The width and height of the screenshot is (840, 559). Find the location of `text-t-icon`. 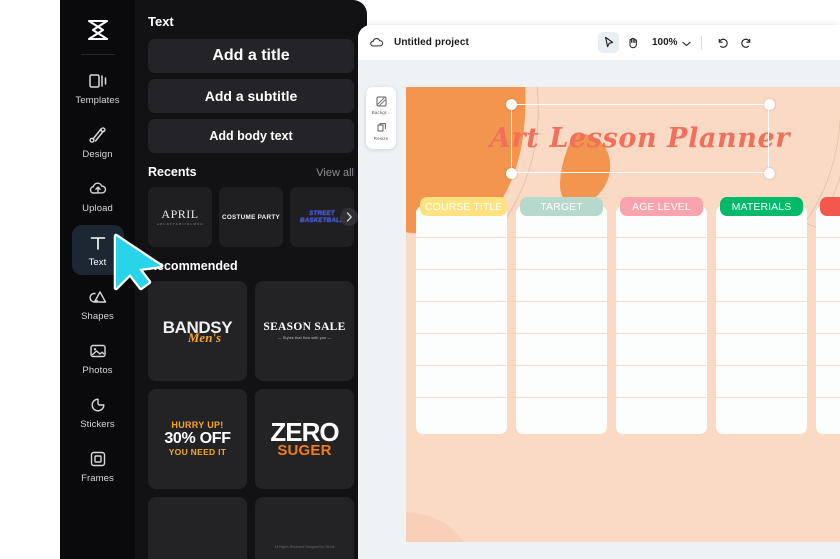

text-t-icon is located at coordinates (98, 243).